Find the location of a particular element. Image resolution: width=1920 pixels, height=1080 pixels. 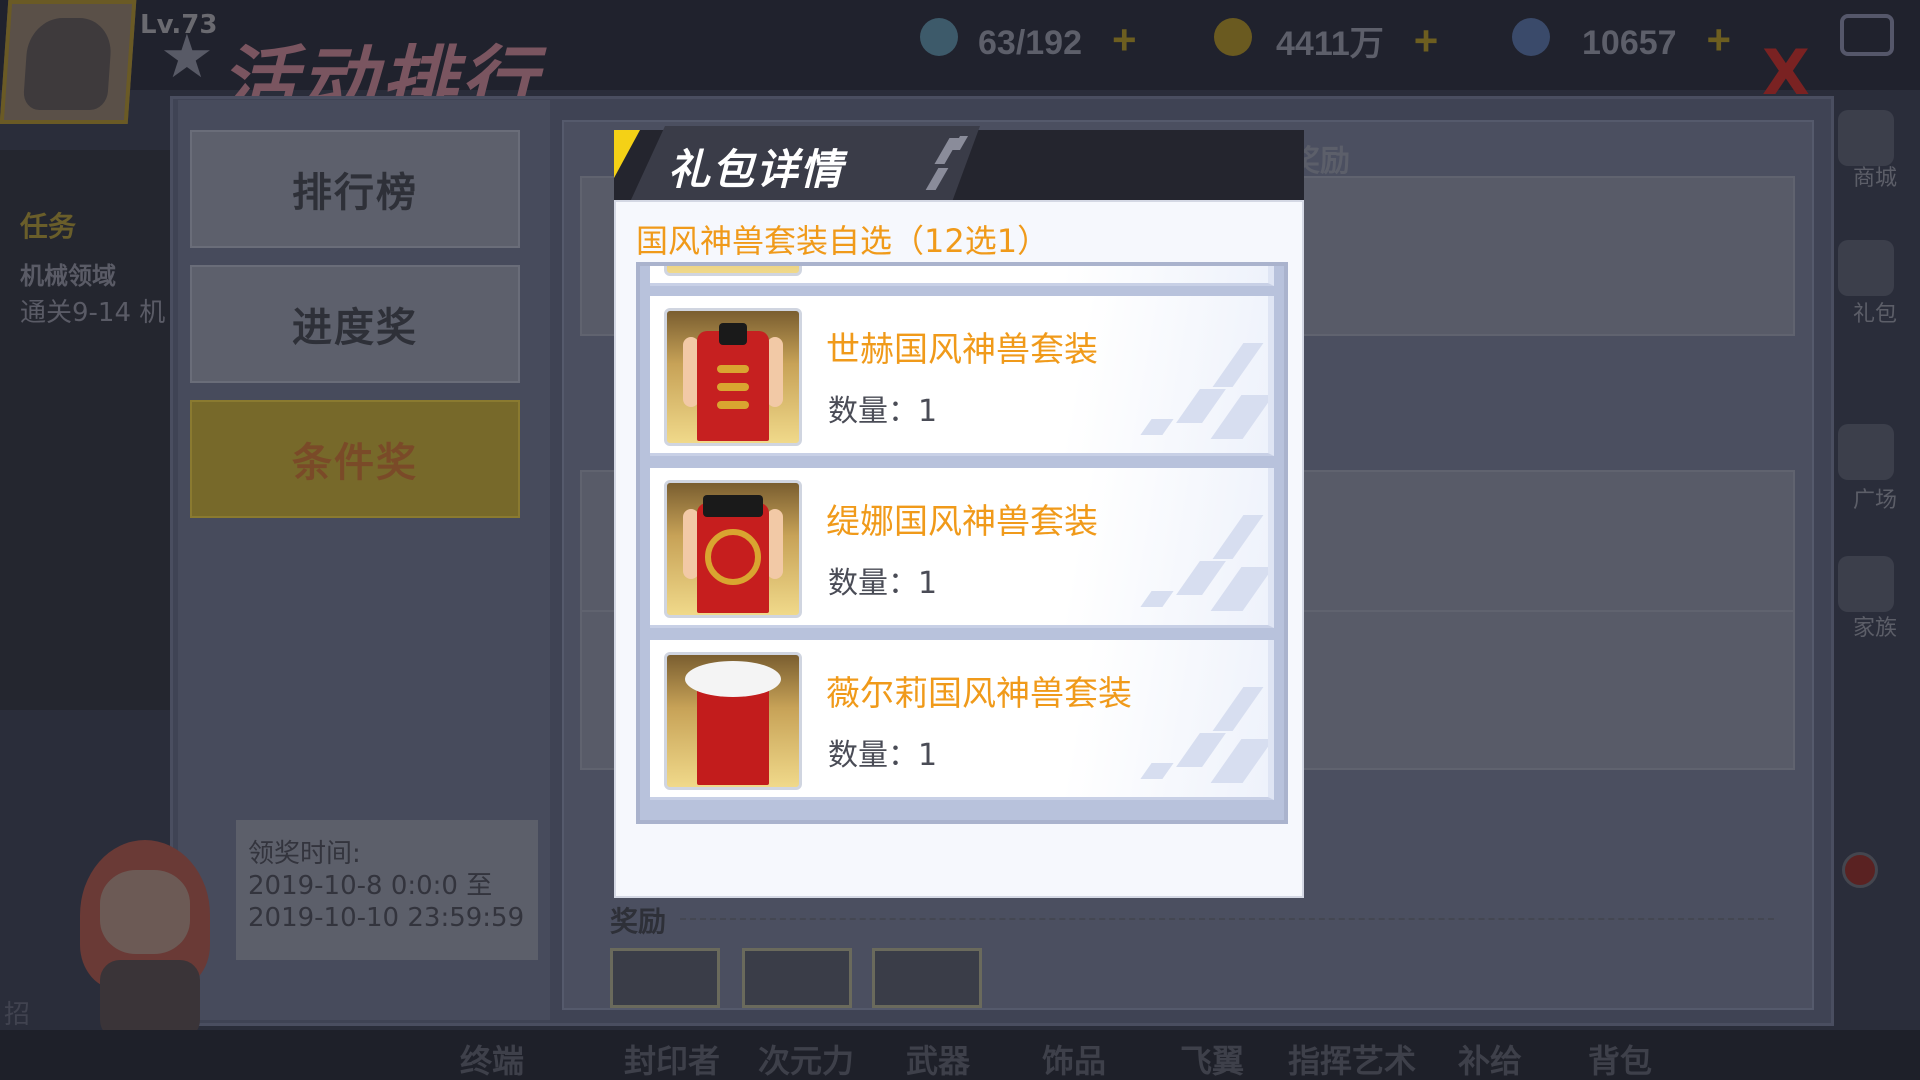

dragon-emblem is located at coordinates (733, 557).